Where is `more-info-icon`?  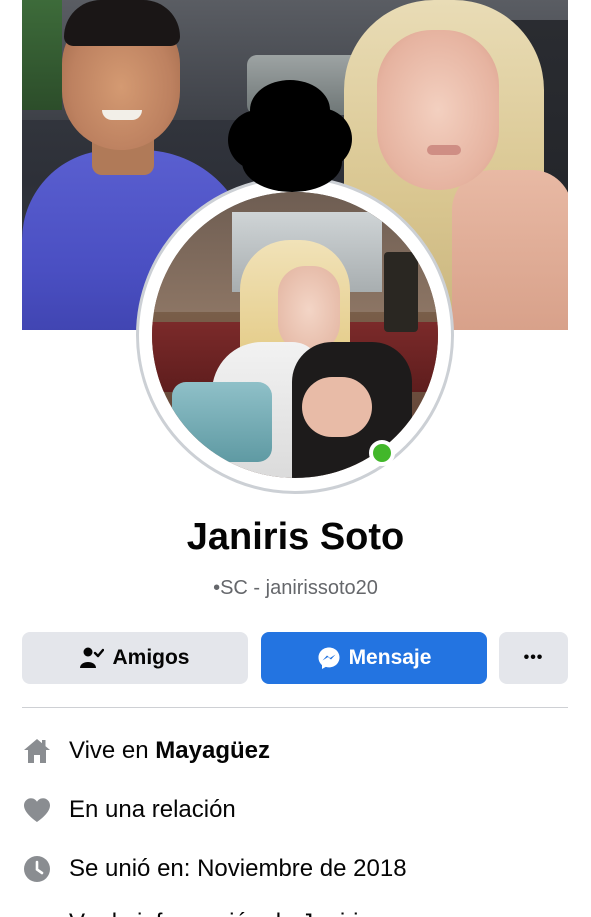
more-info-icon is located at coordinates (37, 912).